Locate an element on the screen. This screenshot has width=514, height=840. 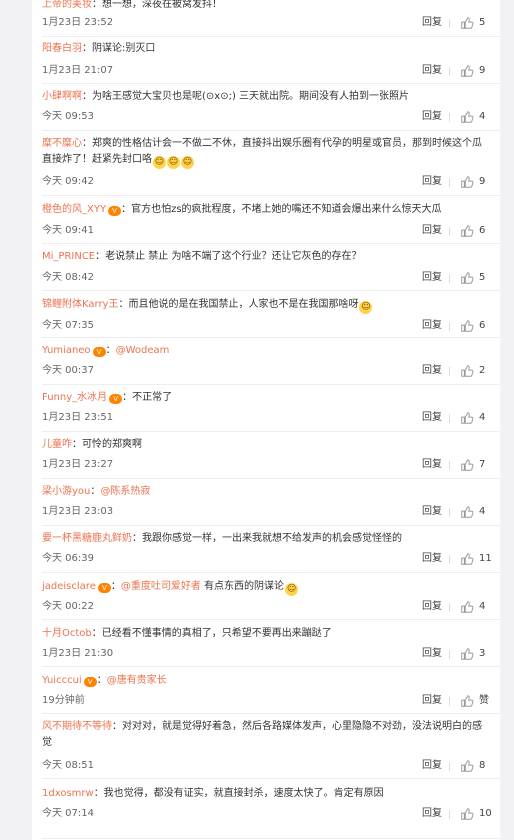
comment-time: 今天 09:41 is located at coordinates (68, 230).